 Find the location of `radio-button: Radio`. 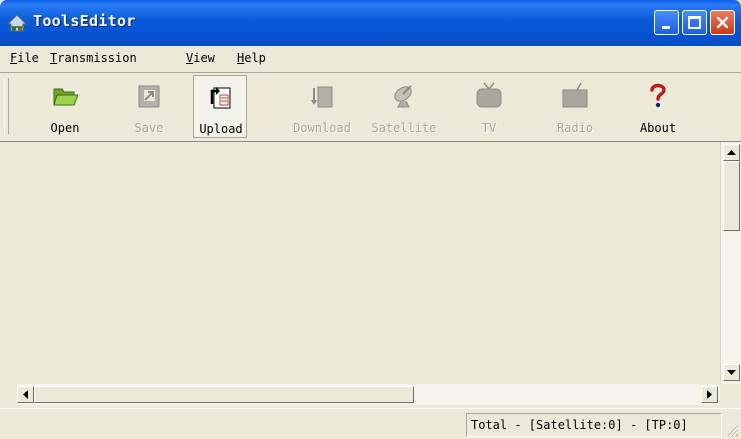

radio-button: Radio is located at coordinates (575, 106).